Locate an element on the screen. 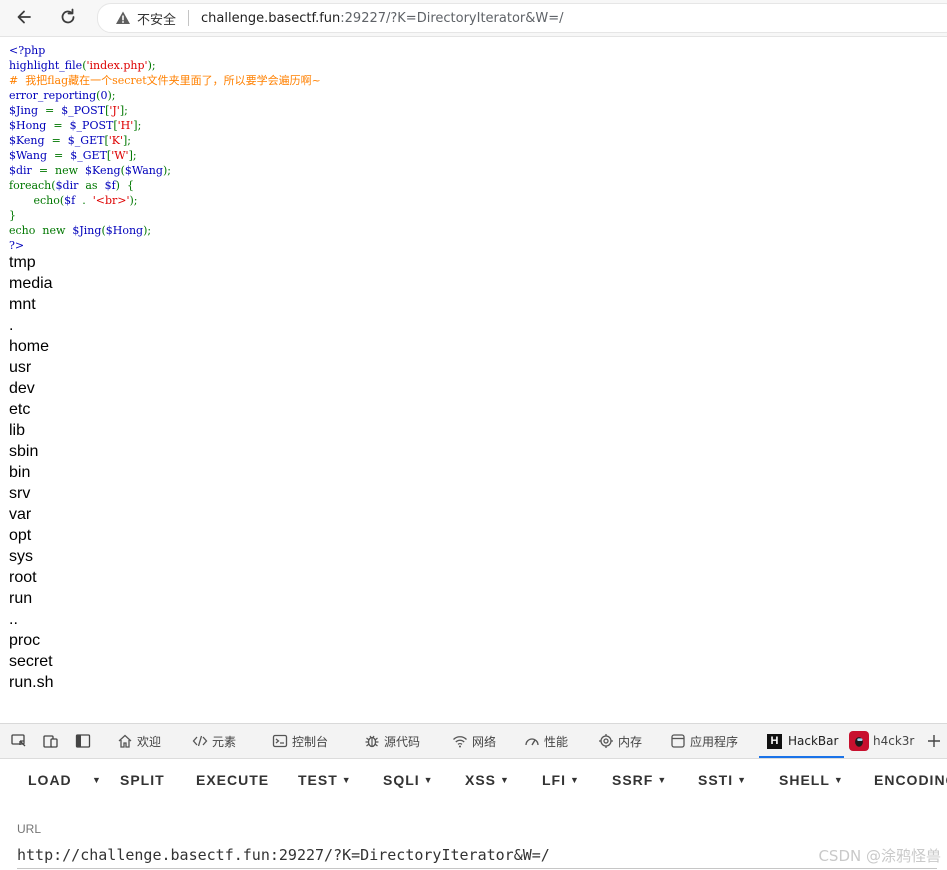 This screenshot has width=947, height=870. directory-entry: sbin is located at coordinates (24, 451).